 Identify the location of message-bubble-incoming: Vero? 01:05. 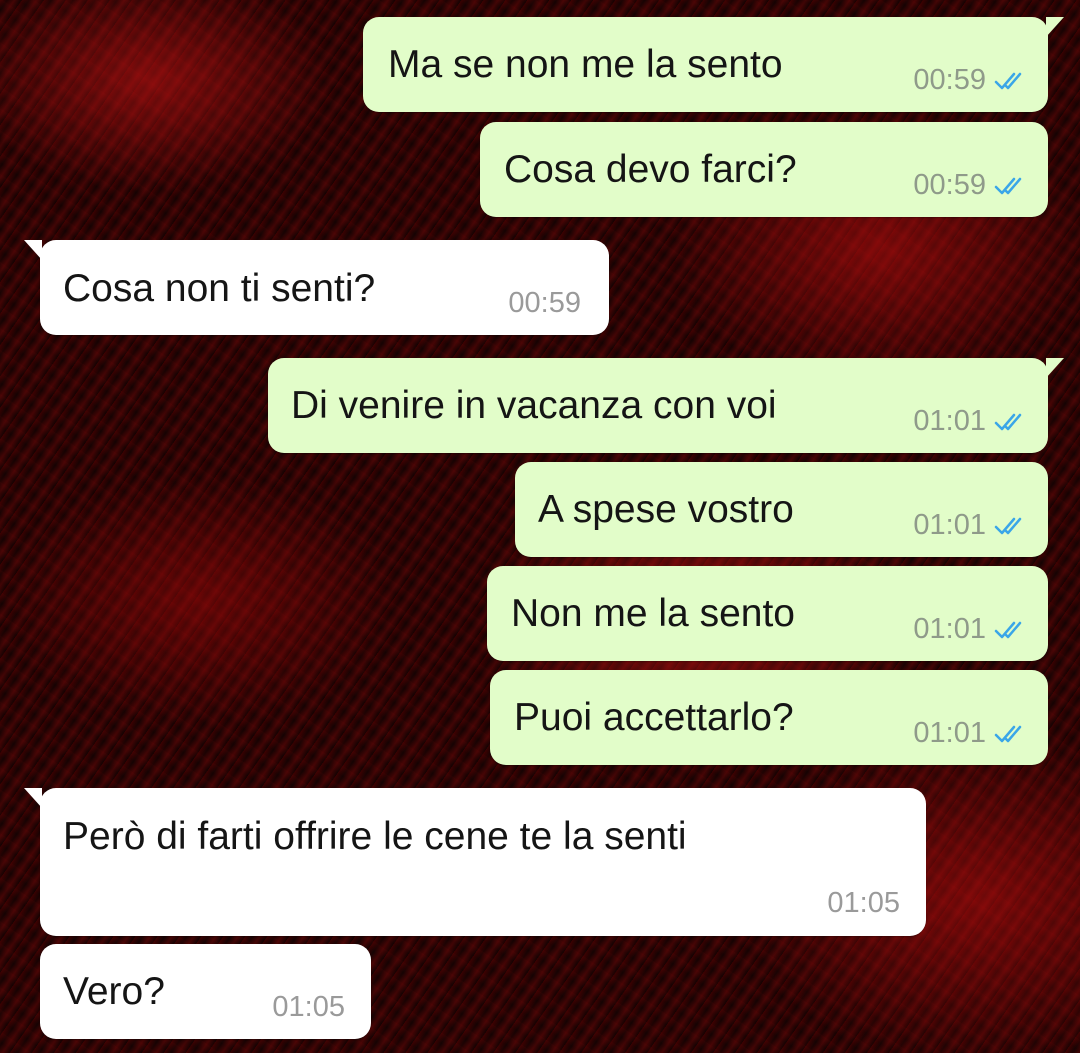
(205, 991).